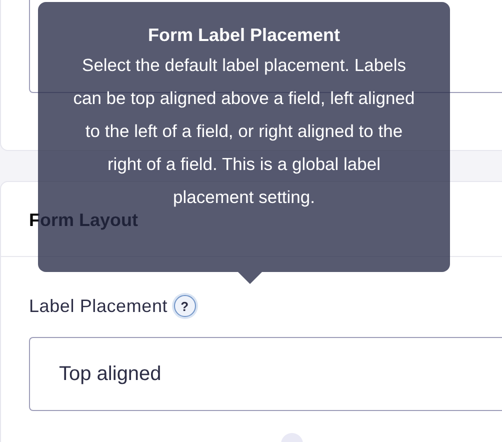  What do you see at coordinates (98, 306) in the screenshot?
I see `field-label: Label Placement` at bounding box center [98, 306].